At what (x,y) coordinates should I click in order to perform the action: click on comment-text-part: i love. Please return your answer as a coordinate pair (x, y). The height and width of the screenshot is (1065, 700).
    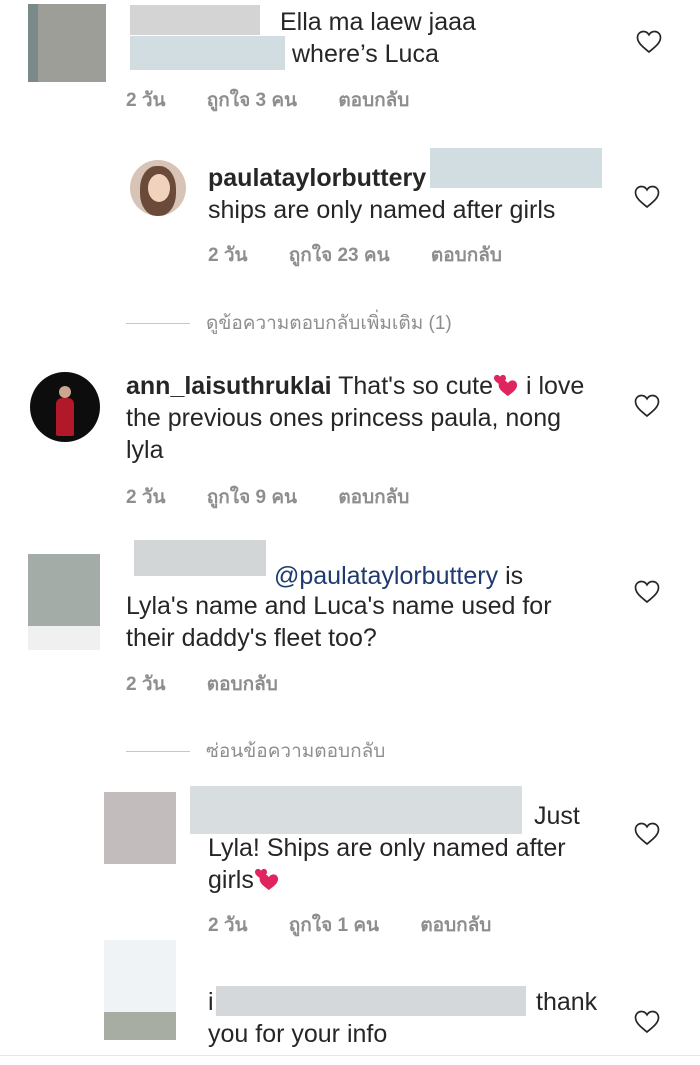
    Looking at the image, I should click on (555, 386).